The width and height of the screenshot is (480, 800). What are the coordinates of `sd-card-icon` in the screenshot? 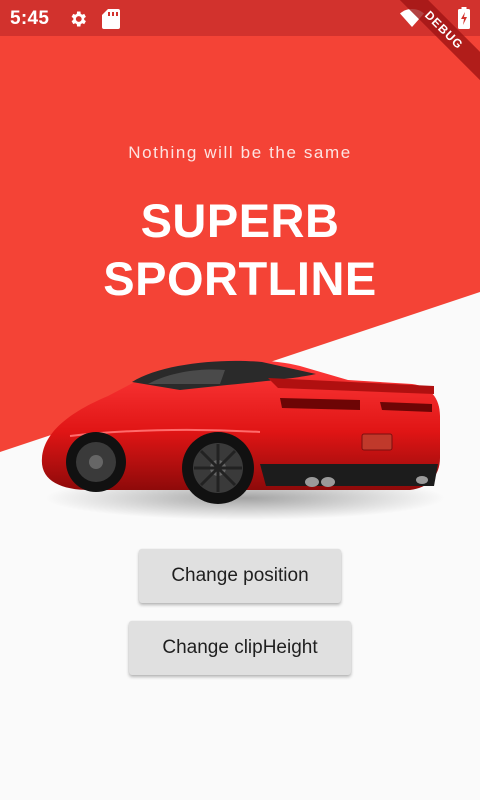 It's located at (111, 19).